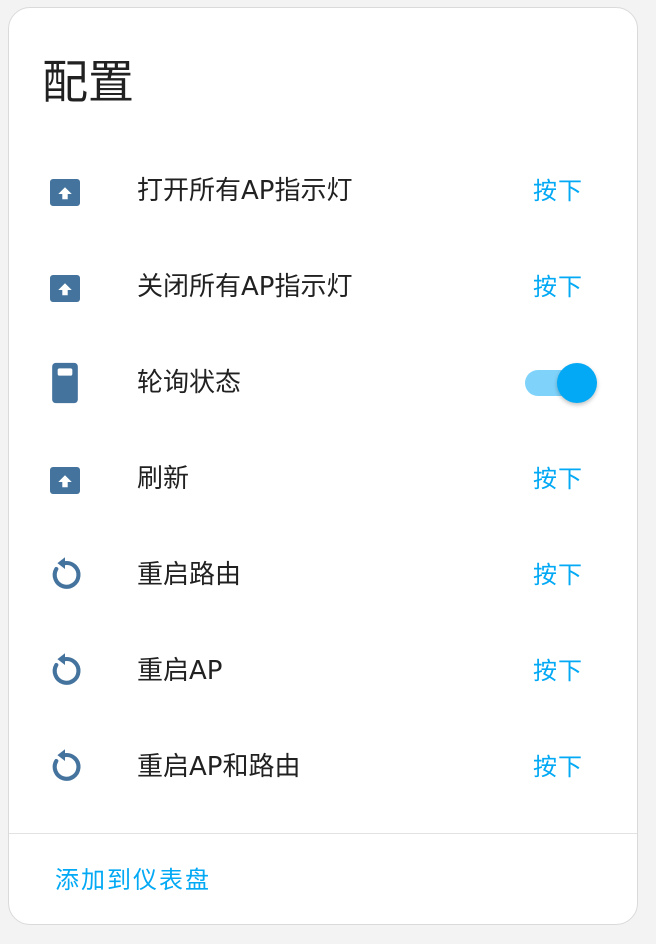  I want to click on toggle-knob, so click(577, 383).